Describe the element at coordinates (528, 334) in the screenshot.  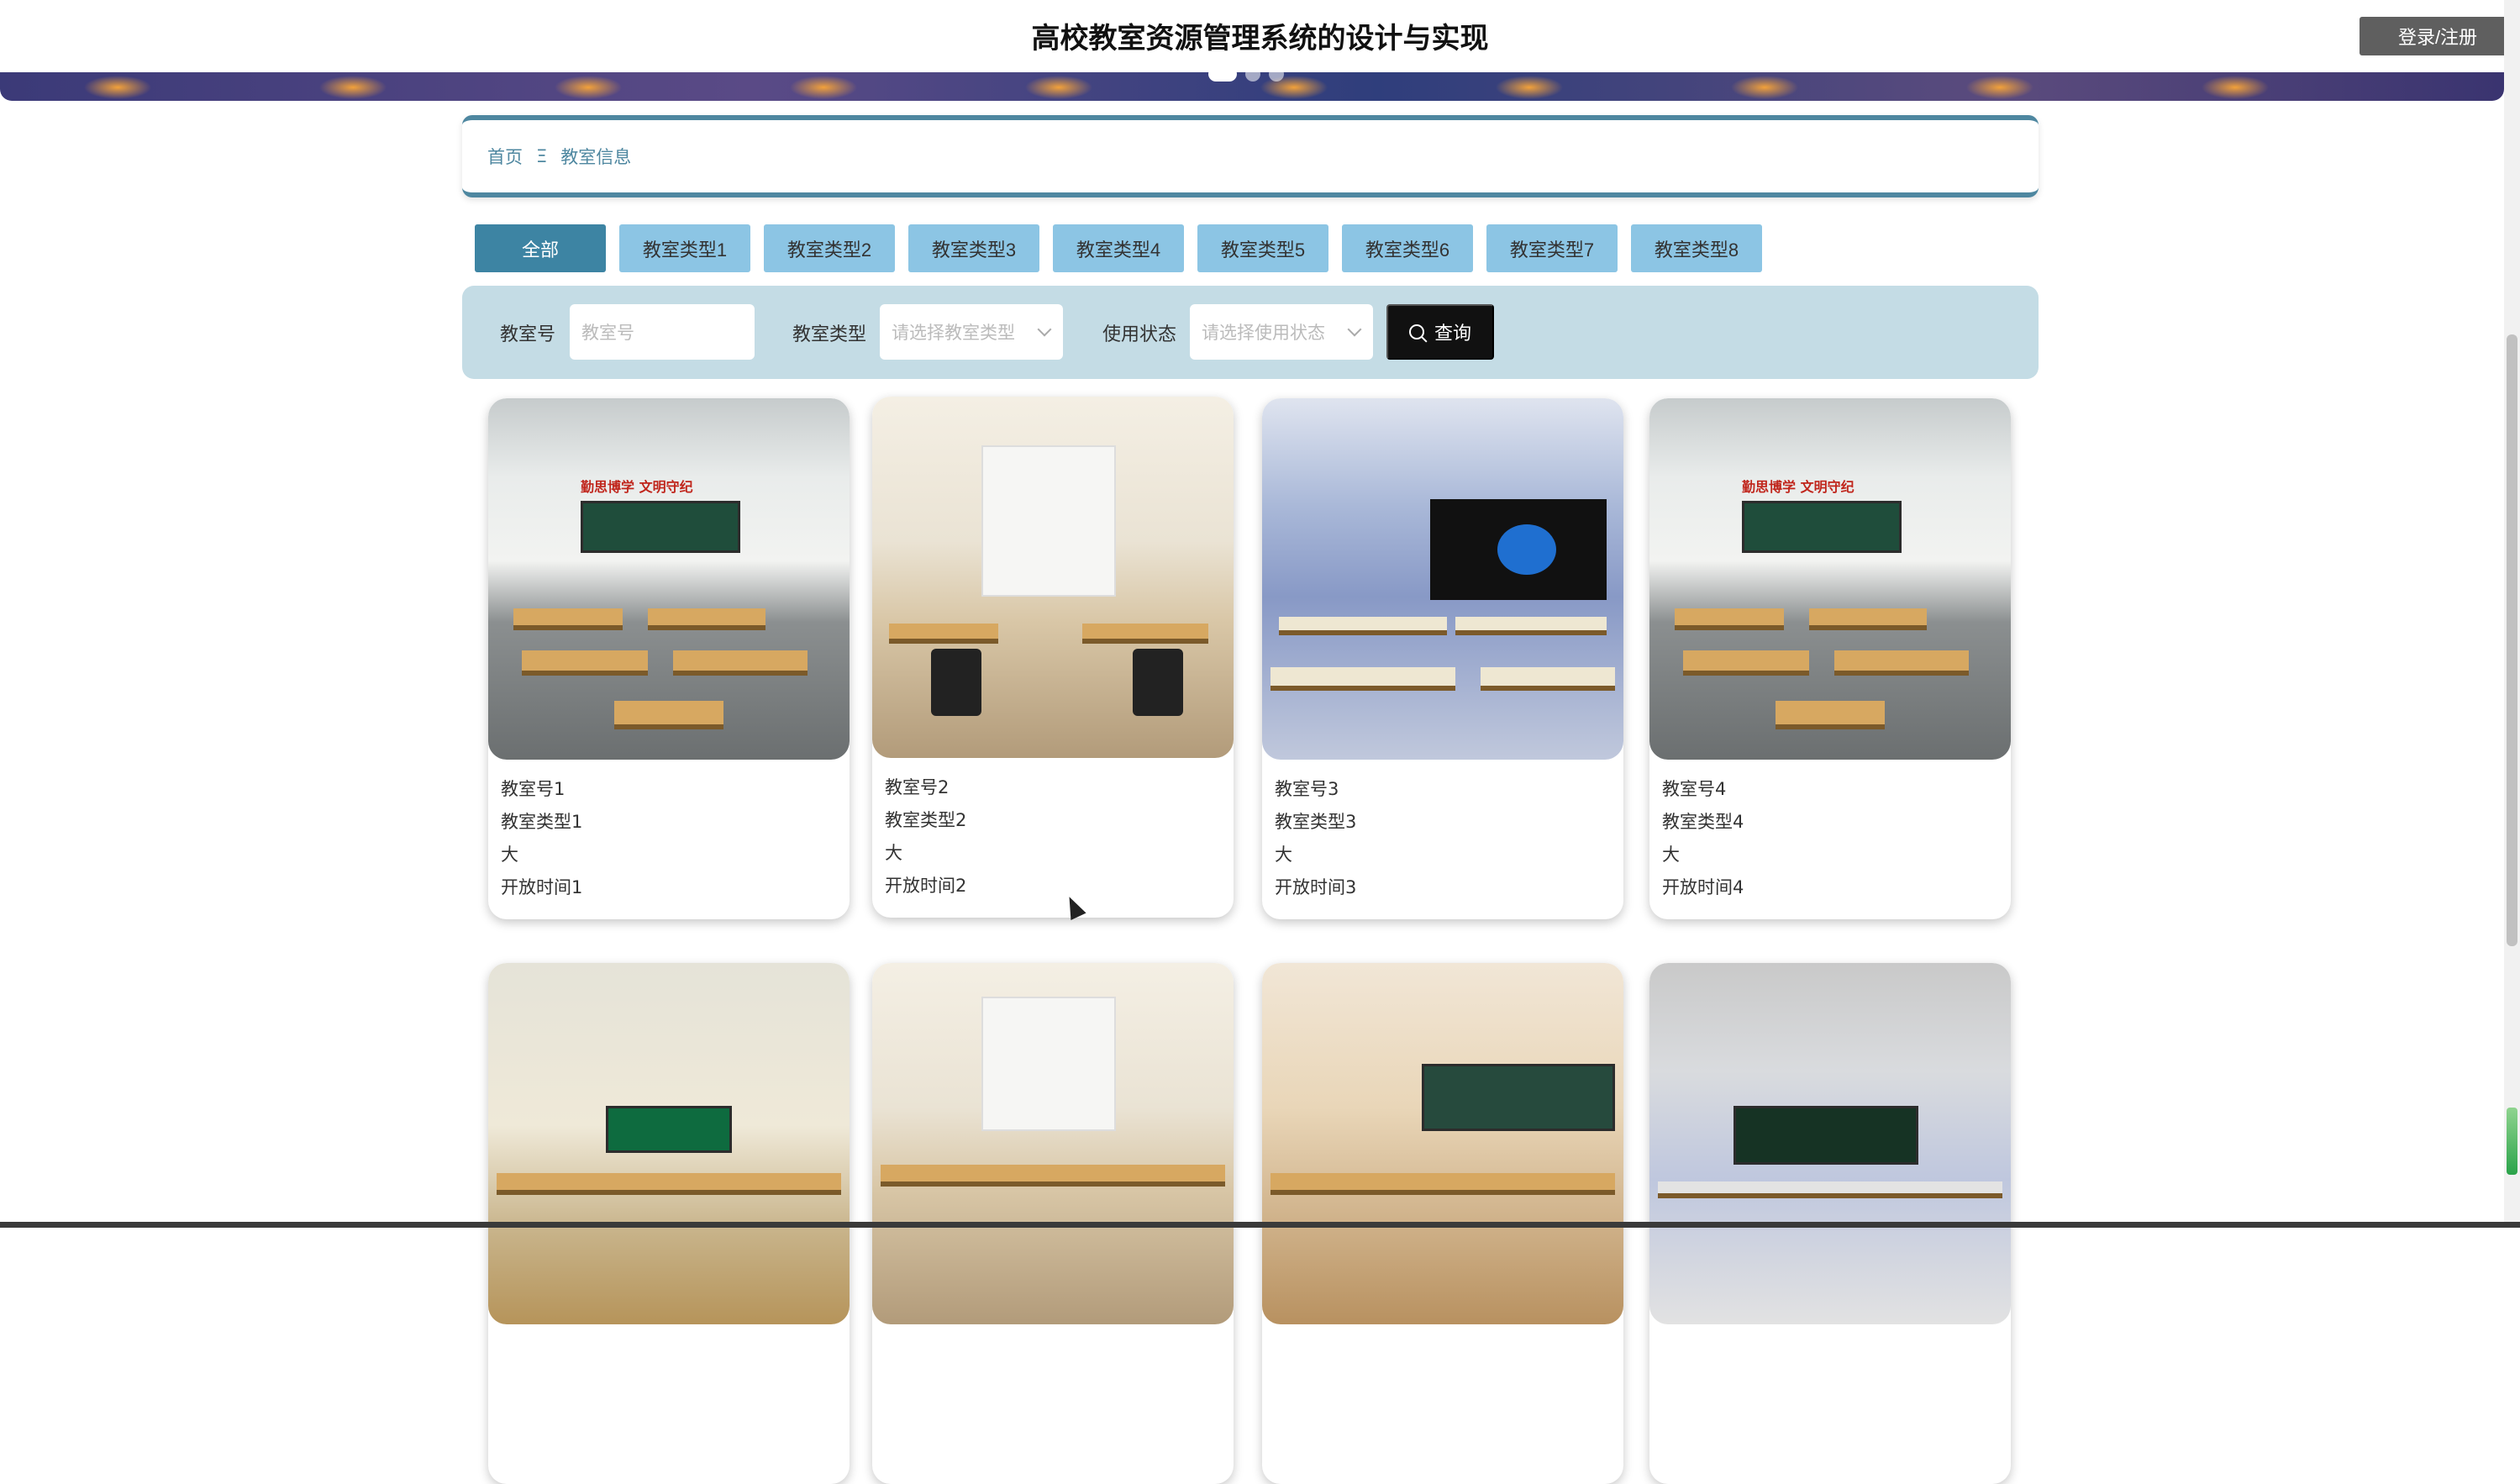
I see `room-no-label: 教室号` at that location.